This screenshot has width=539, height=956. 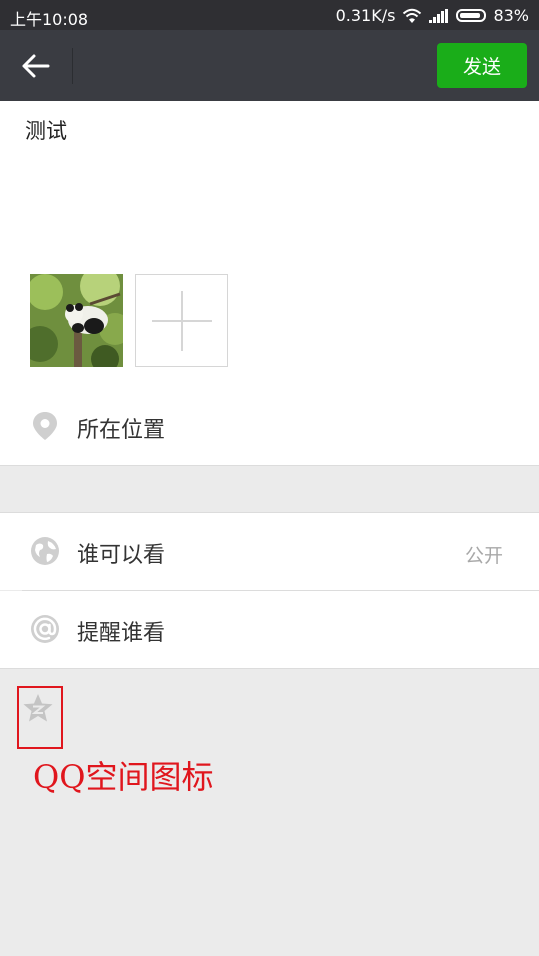 What do you see at coordinates (38, 708) in the screenshot?
I see `qzone-star-icon` at bounding box center [38, 708].